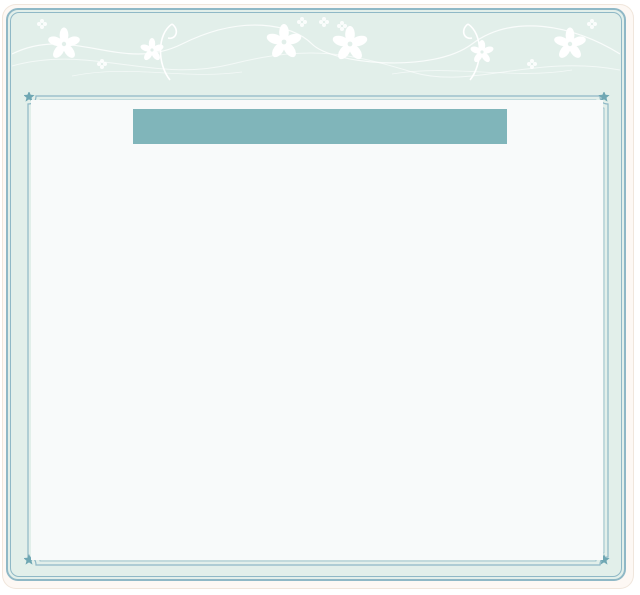 The width and height of the screenshot is (640, 595). I want to click on floral-ornament-icon, so click(316, 51).